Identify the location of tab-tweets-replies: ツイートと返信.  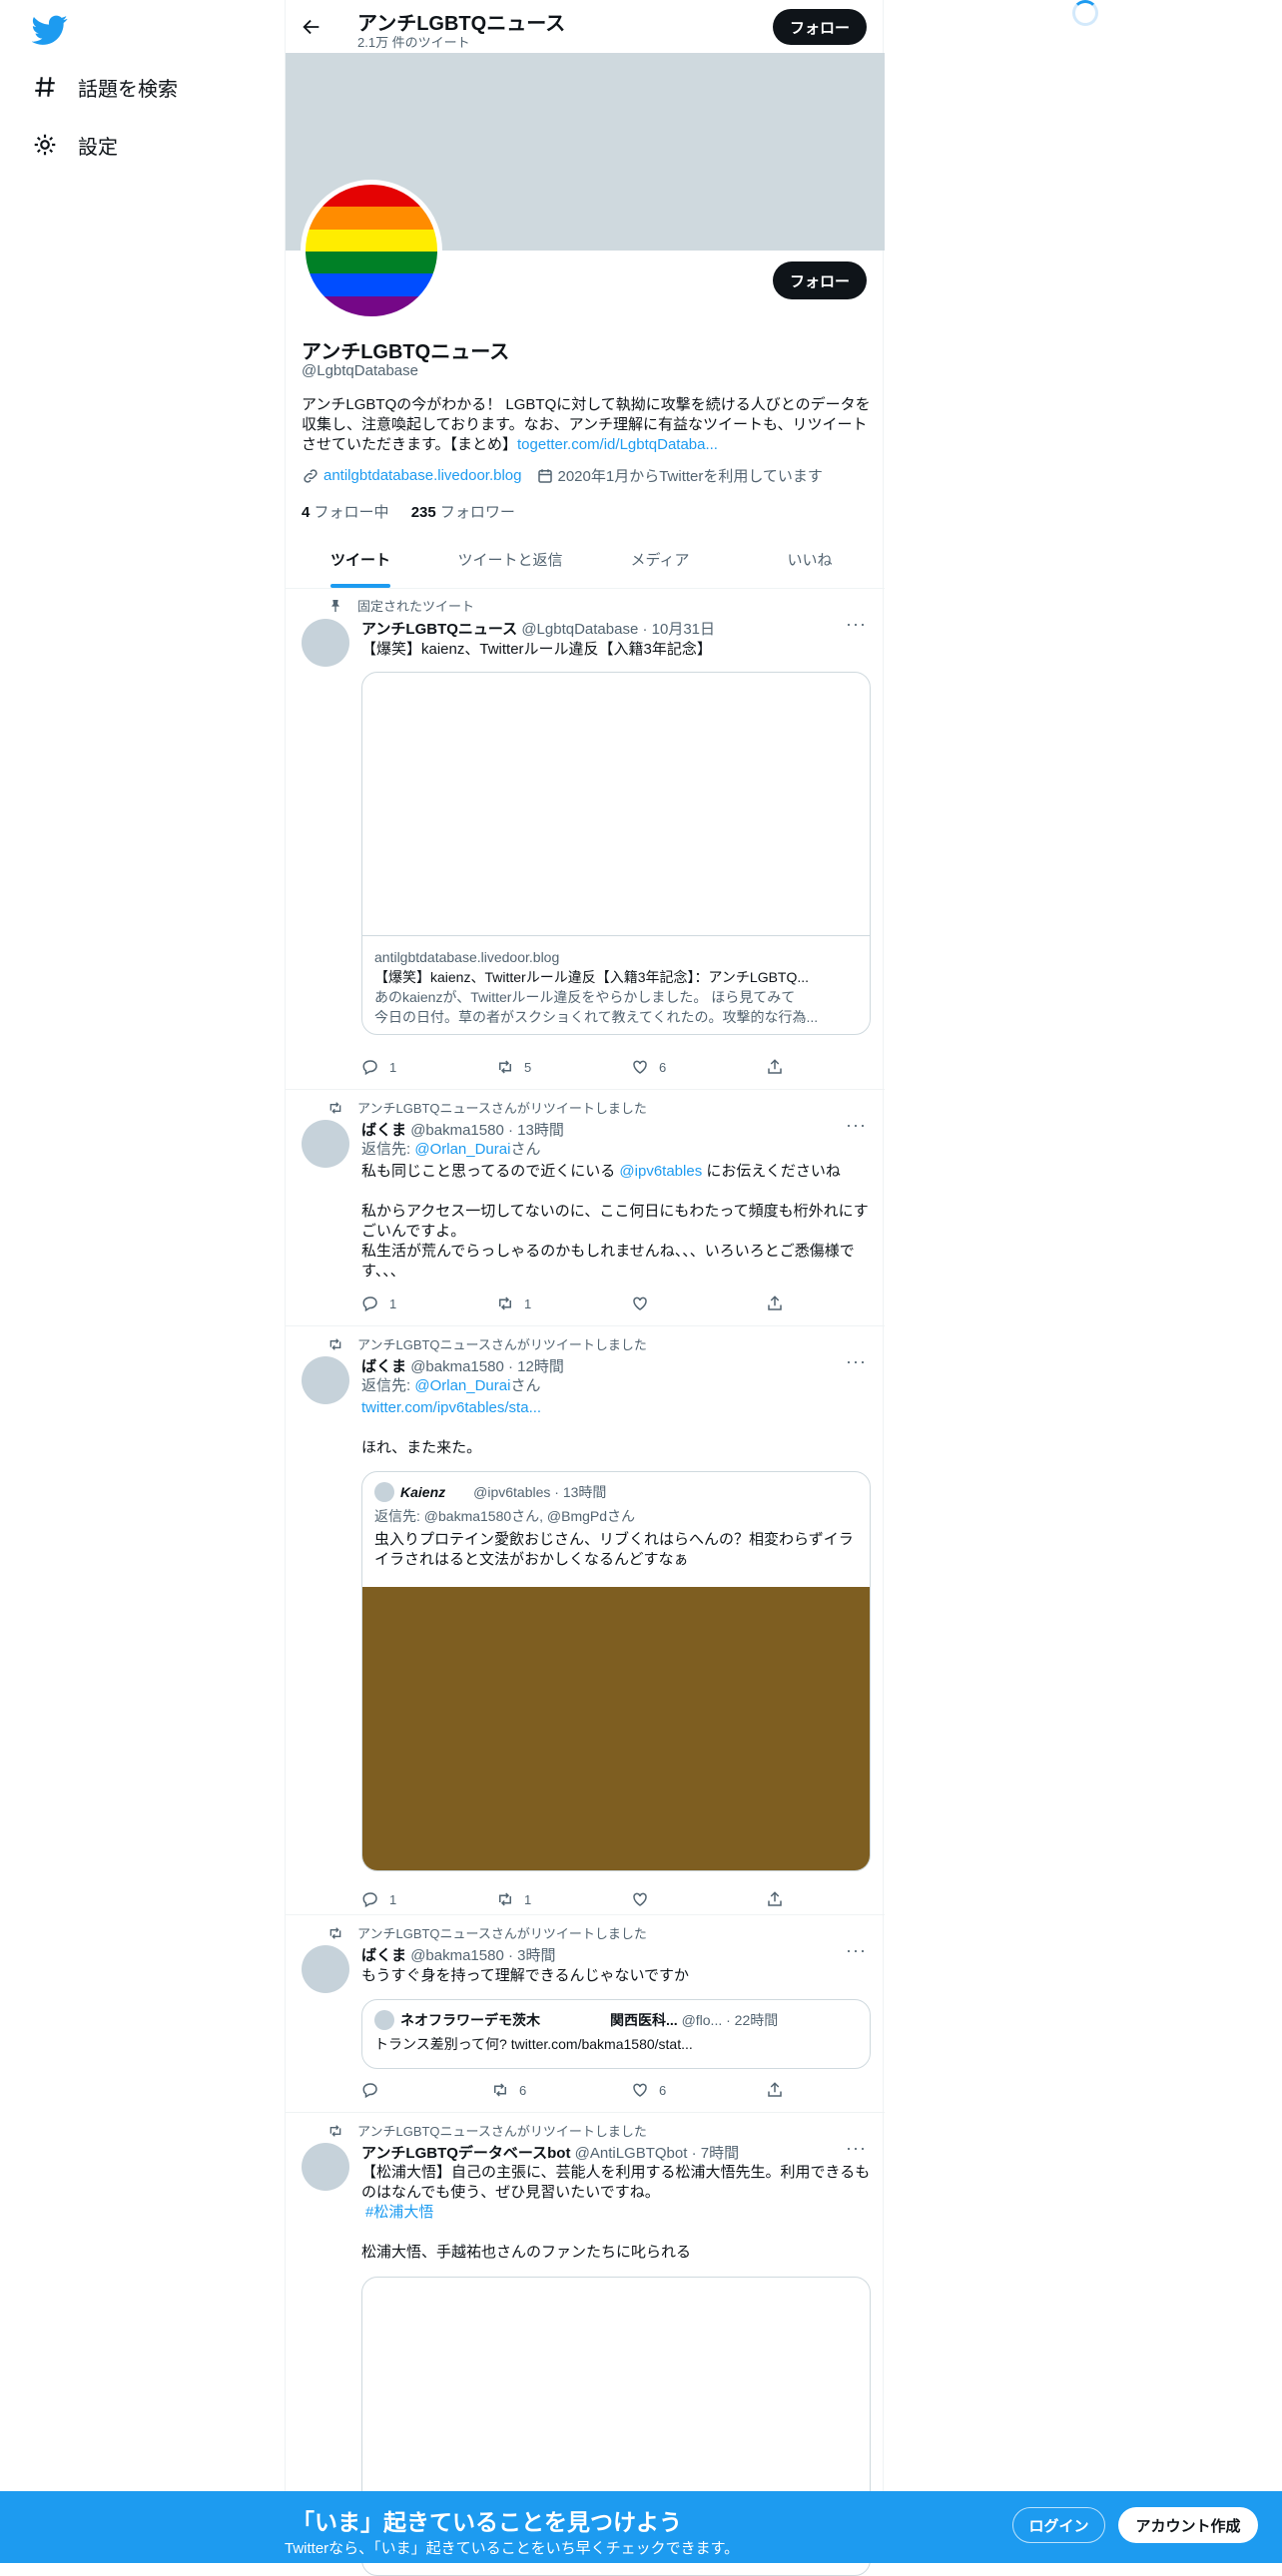
(510, 563).